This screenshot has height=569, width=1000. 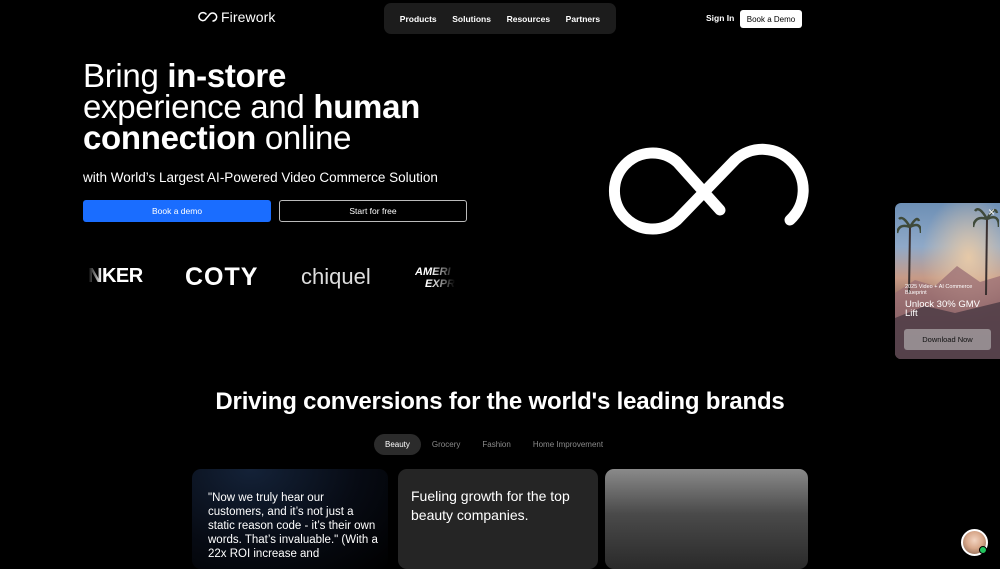 I want to click on amex-line1: AMERI, so click(x=433, y=272).